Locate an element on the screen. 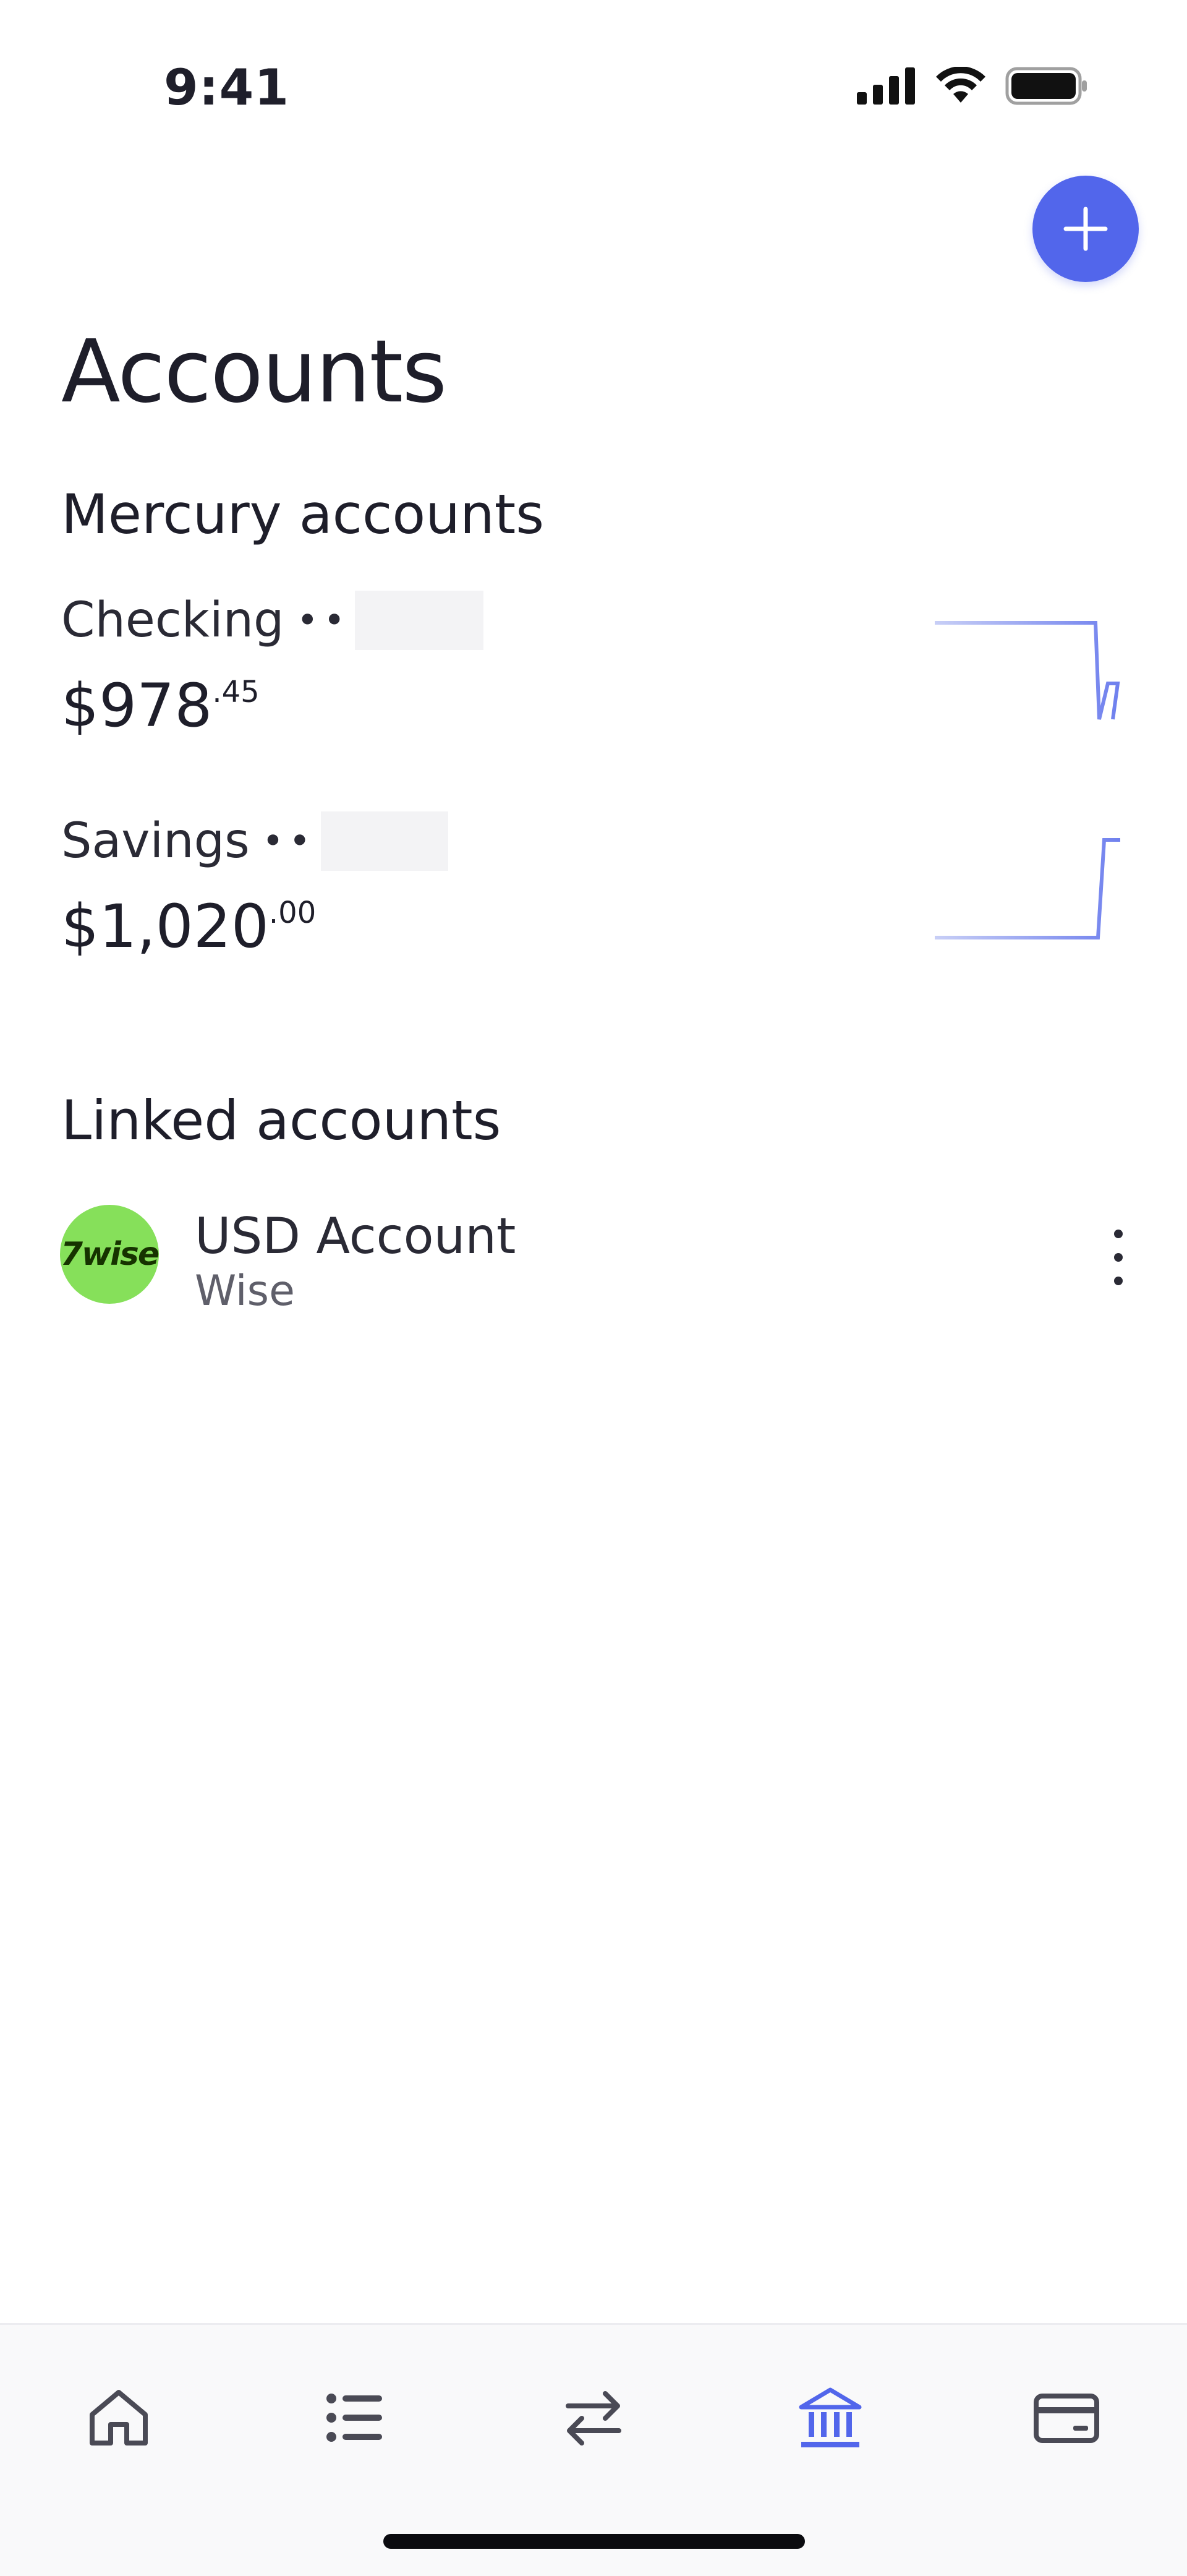 The height and width of the screenshot is (2576, 1187). transfer-icon is located at coordinates (593, 2418).